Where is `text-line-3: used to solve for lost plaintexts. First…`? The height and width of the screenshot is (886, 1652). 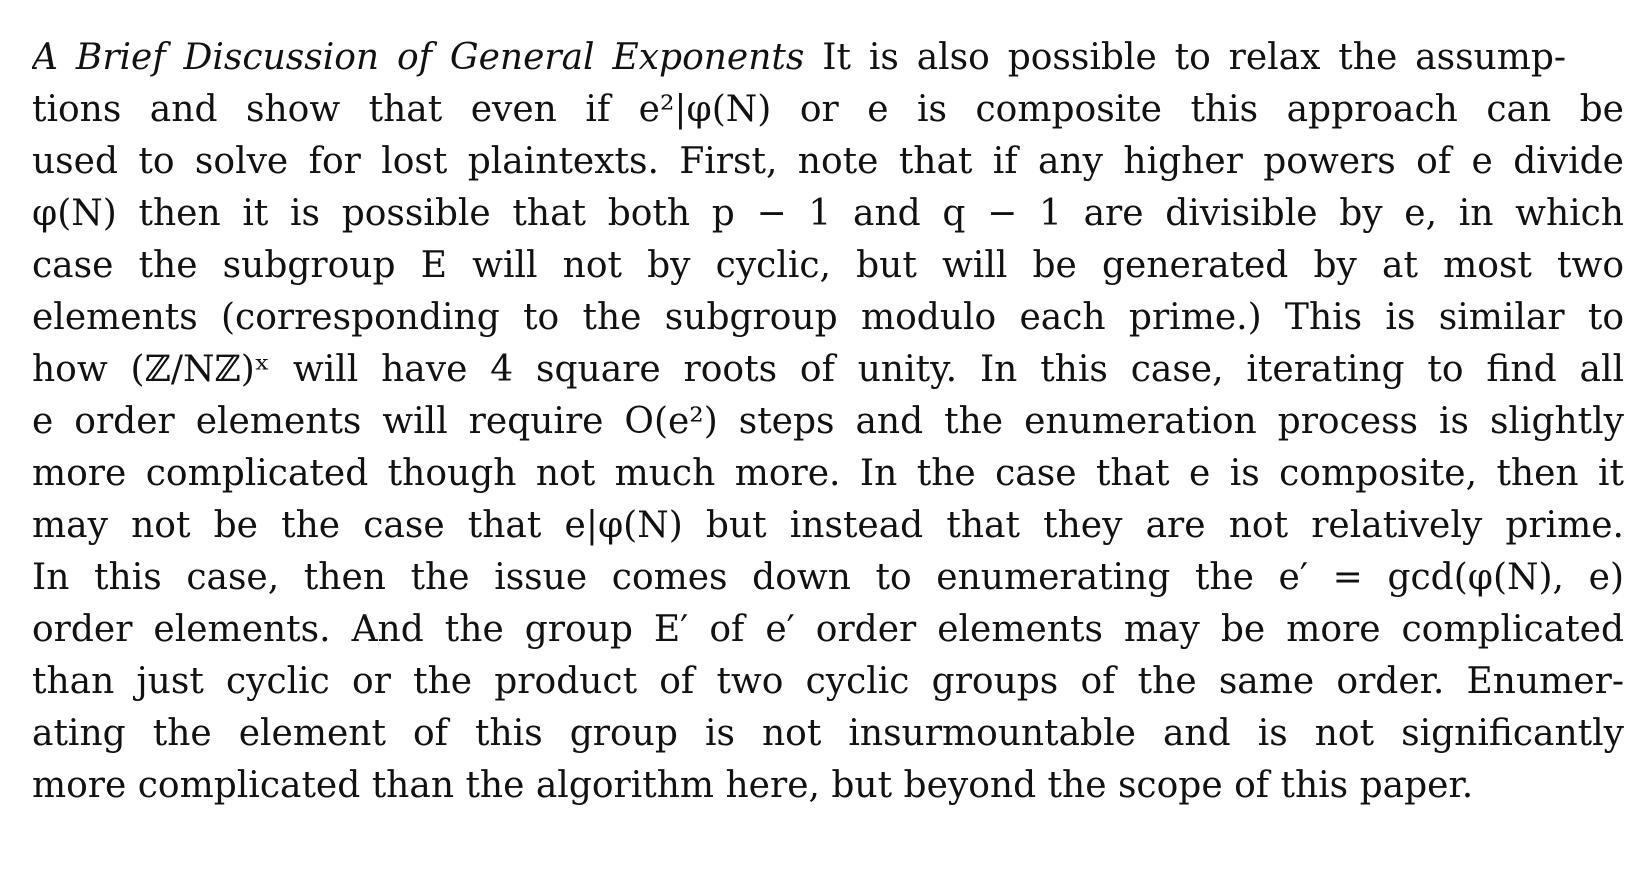
text-line-3: used to solve for lost plaintexts. First… is located at coordinates (828, 161).